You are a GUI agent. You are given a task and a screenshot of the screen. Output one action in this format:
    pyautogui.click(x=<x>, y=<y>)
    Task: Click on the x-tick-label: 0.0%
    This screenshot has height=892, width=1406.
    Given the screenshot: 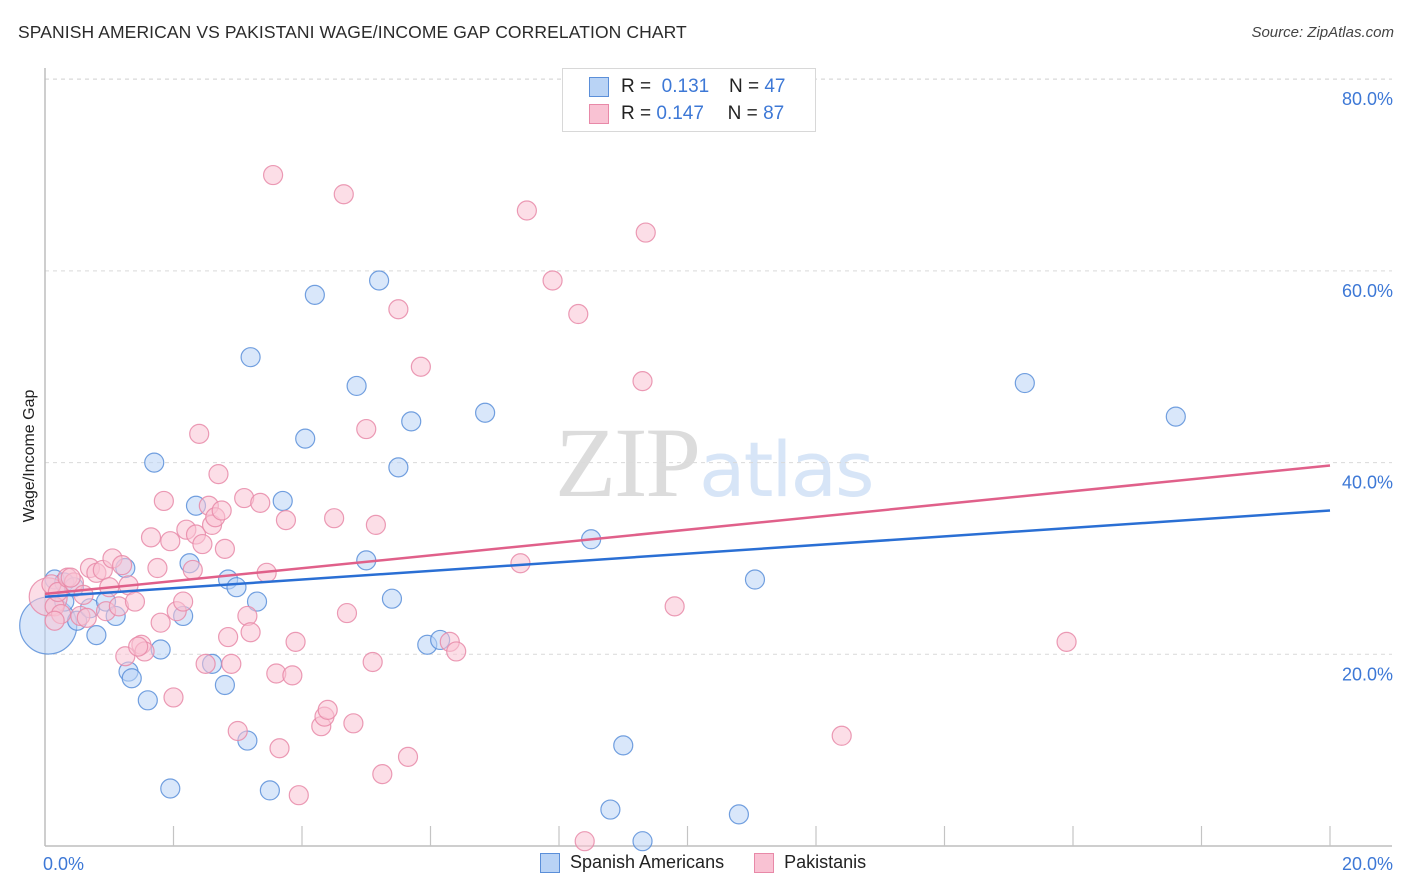 What is the action you would take?
    pyautogui.click(x=63, y=864)
    